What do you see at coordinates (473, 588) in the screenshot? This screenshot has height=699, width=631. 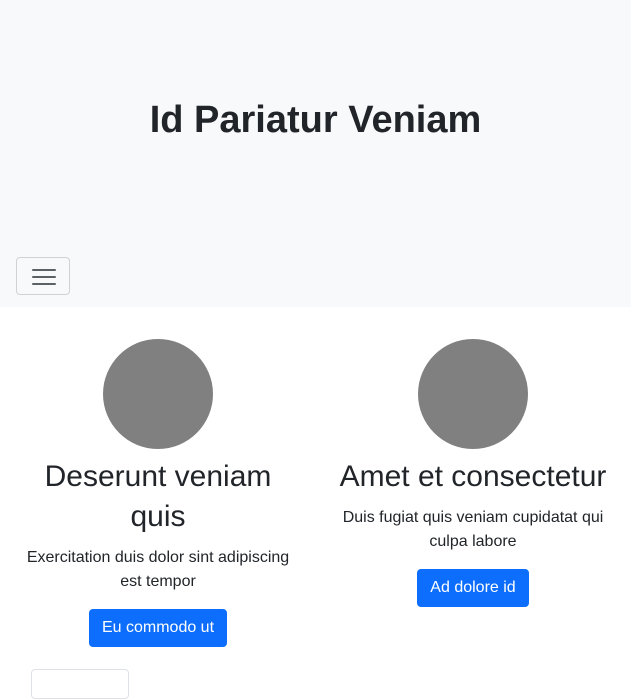 I see `card-action-button: Ad dolore id` at bounding box center [473, 588].